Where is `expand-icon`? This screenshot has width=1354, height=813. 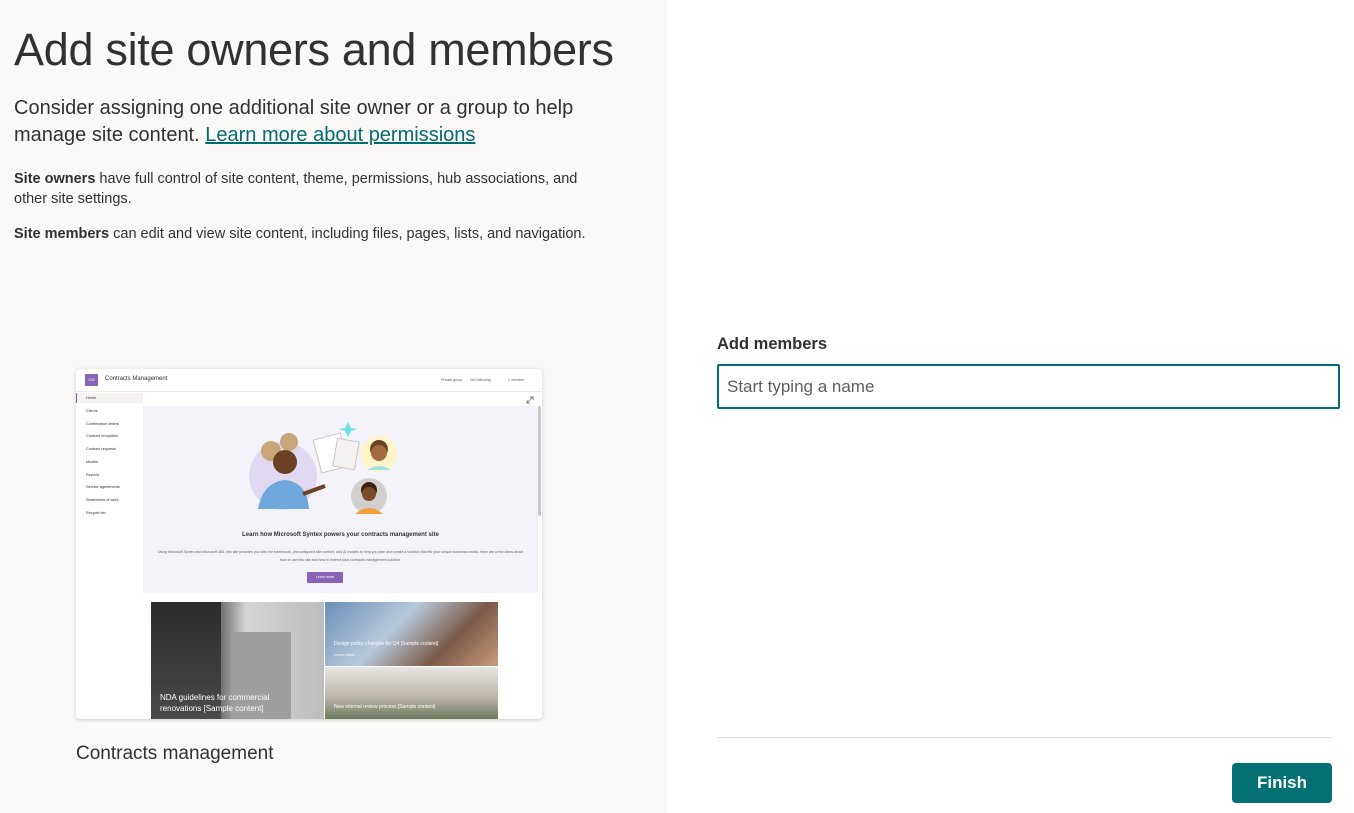 expand-icon is located at coordinates (530, 400).